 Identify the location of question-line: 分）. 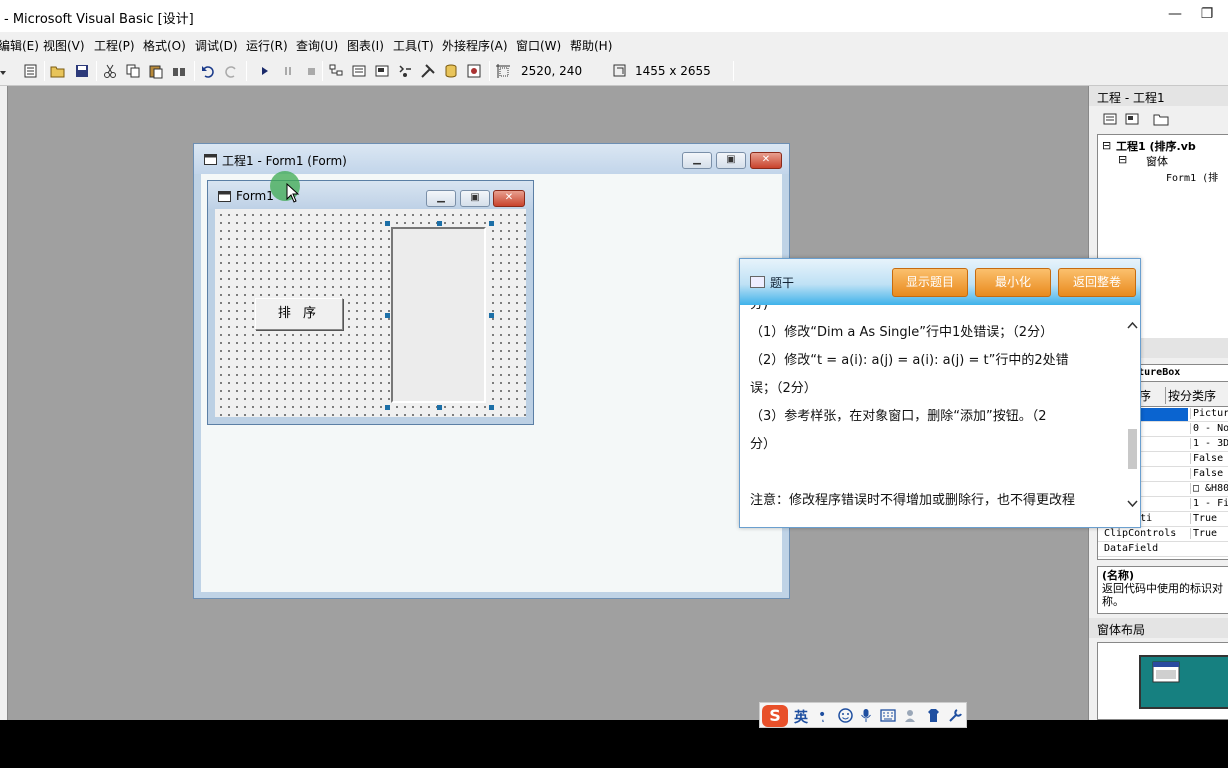
(763, 444).